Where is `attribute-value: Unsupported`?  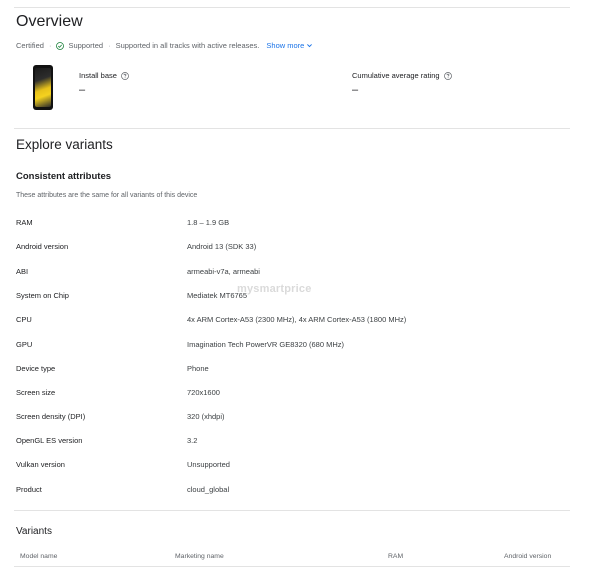
attribute-value: Unsupported is located at coordinates (208, 464).